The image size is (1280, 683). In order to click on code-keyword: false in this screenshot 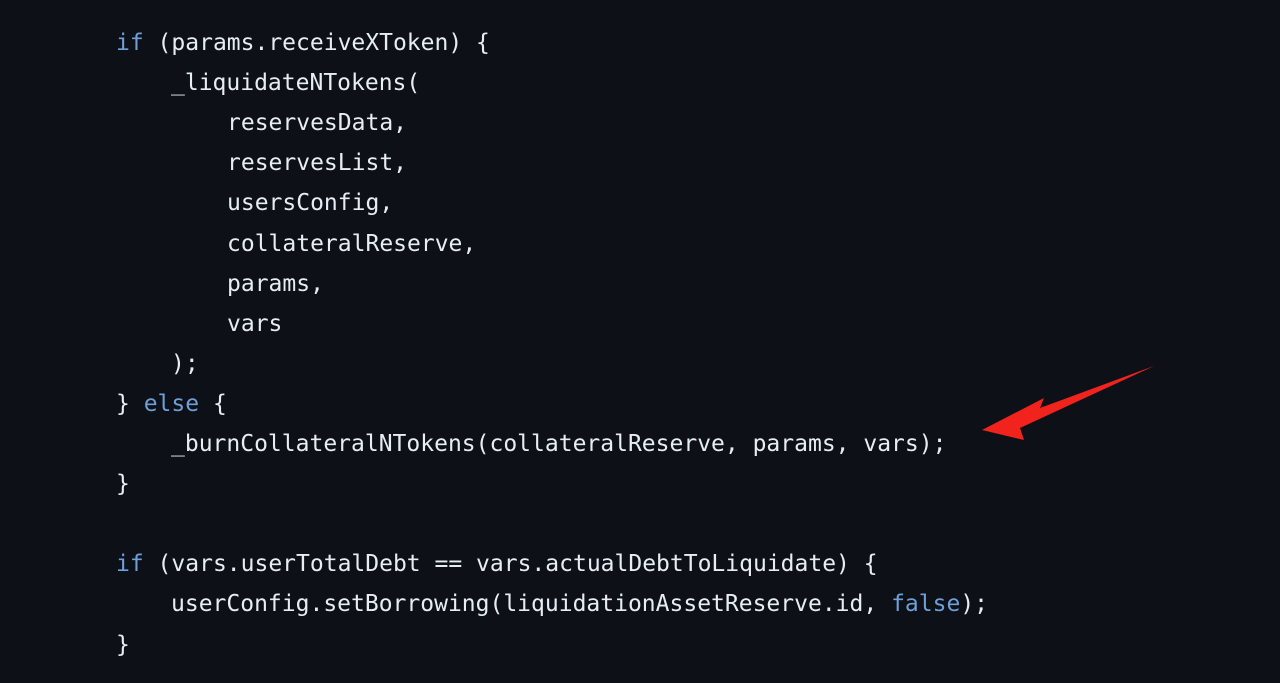, I will do `click(926, 604)`.